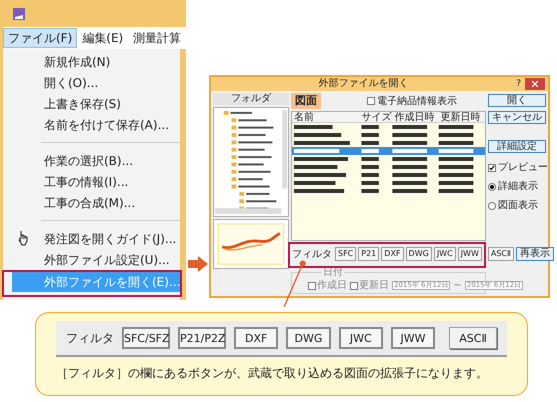 The height and width of the screenshot is (402, 557). What do you see at coordinates (376, 117) in the screenshot?
I see `column-header: サイズ` at bounding box center [376, 117].